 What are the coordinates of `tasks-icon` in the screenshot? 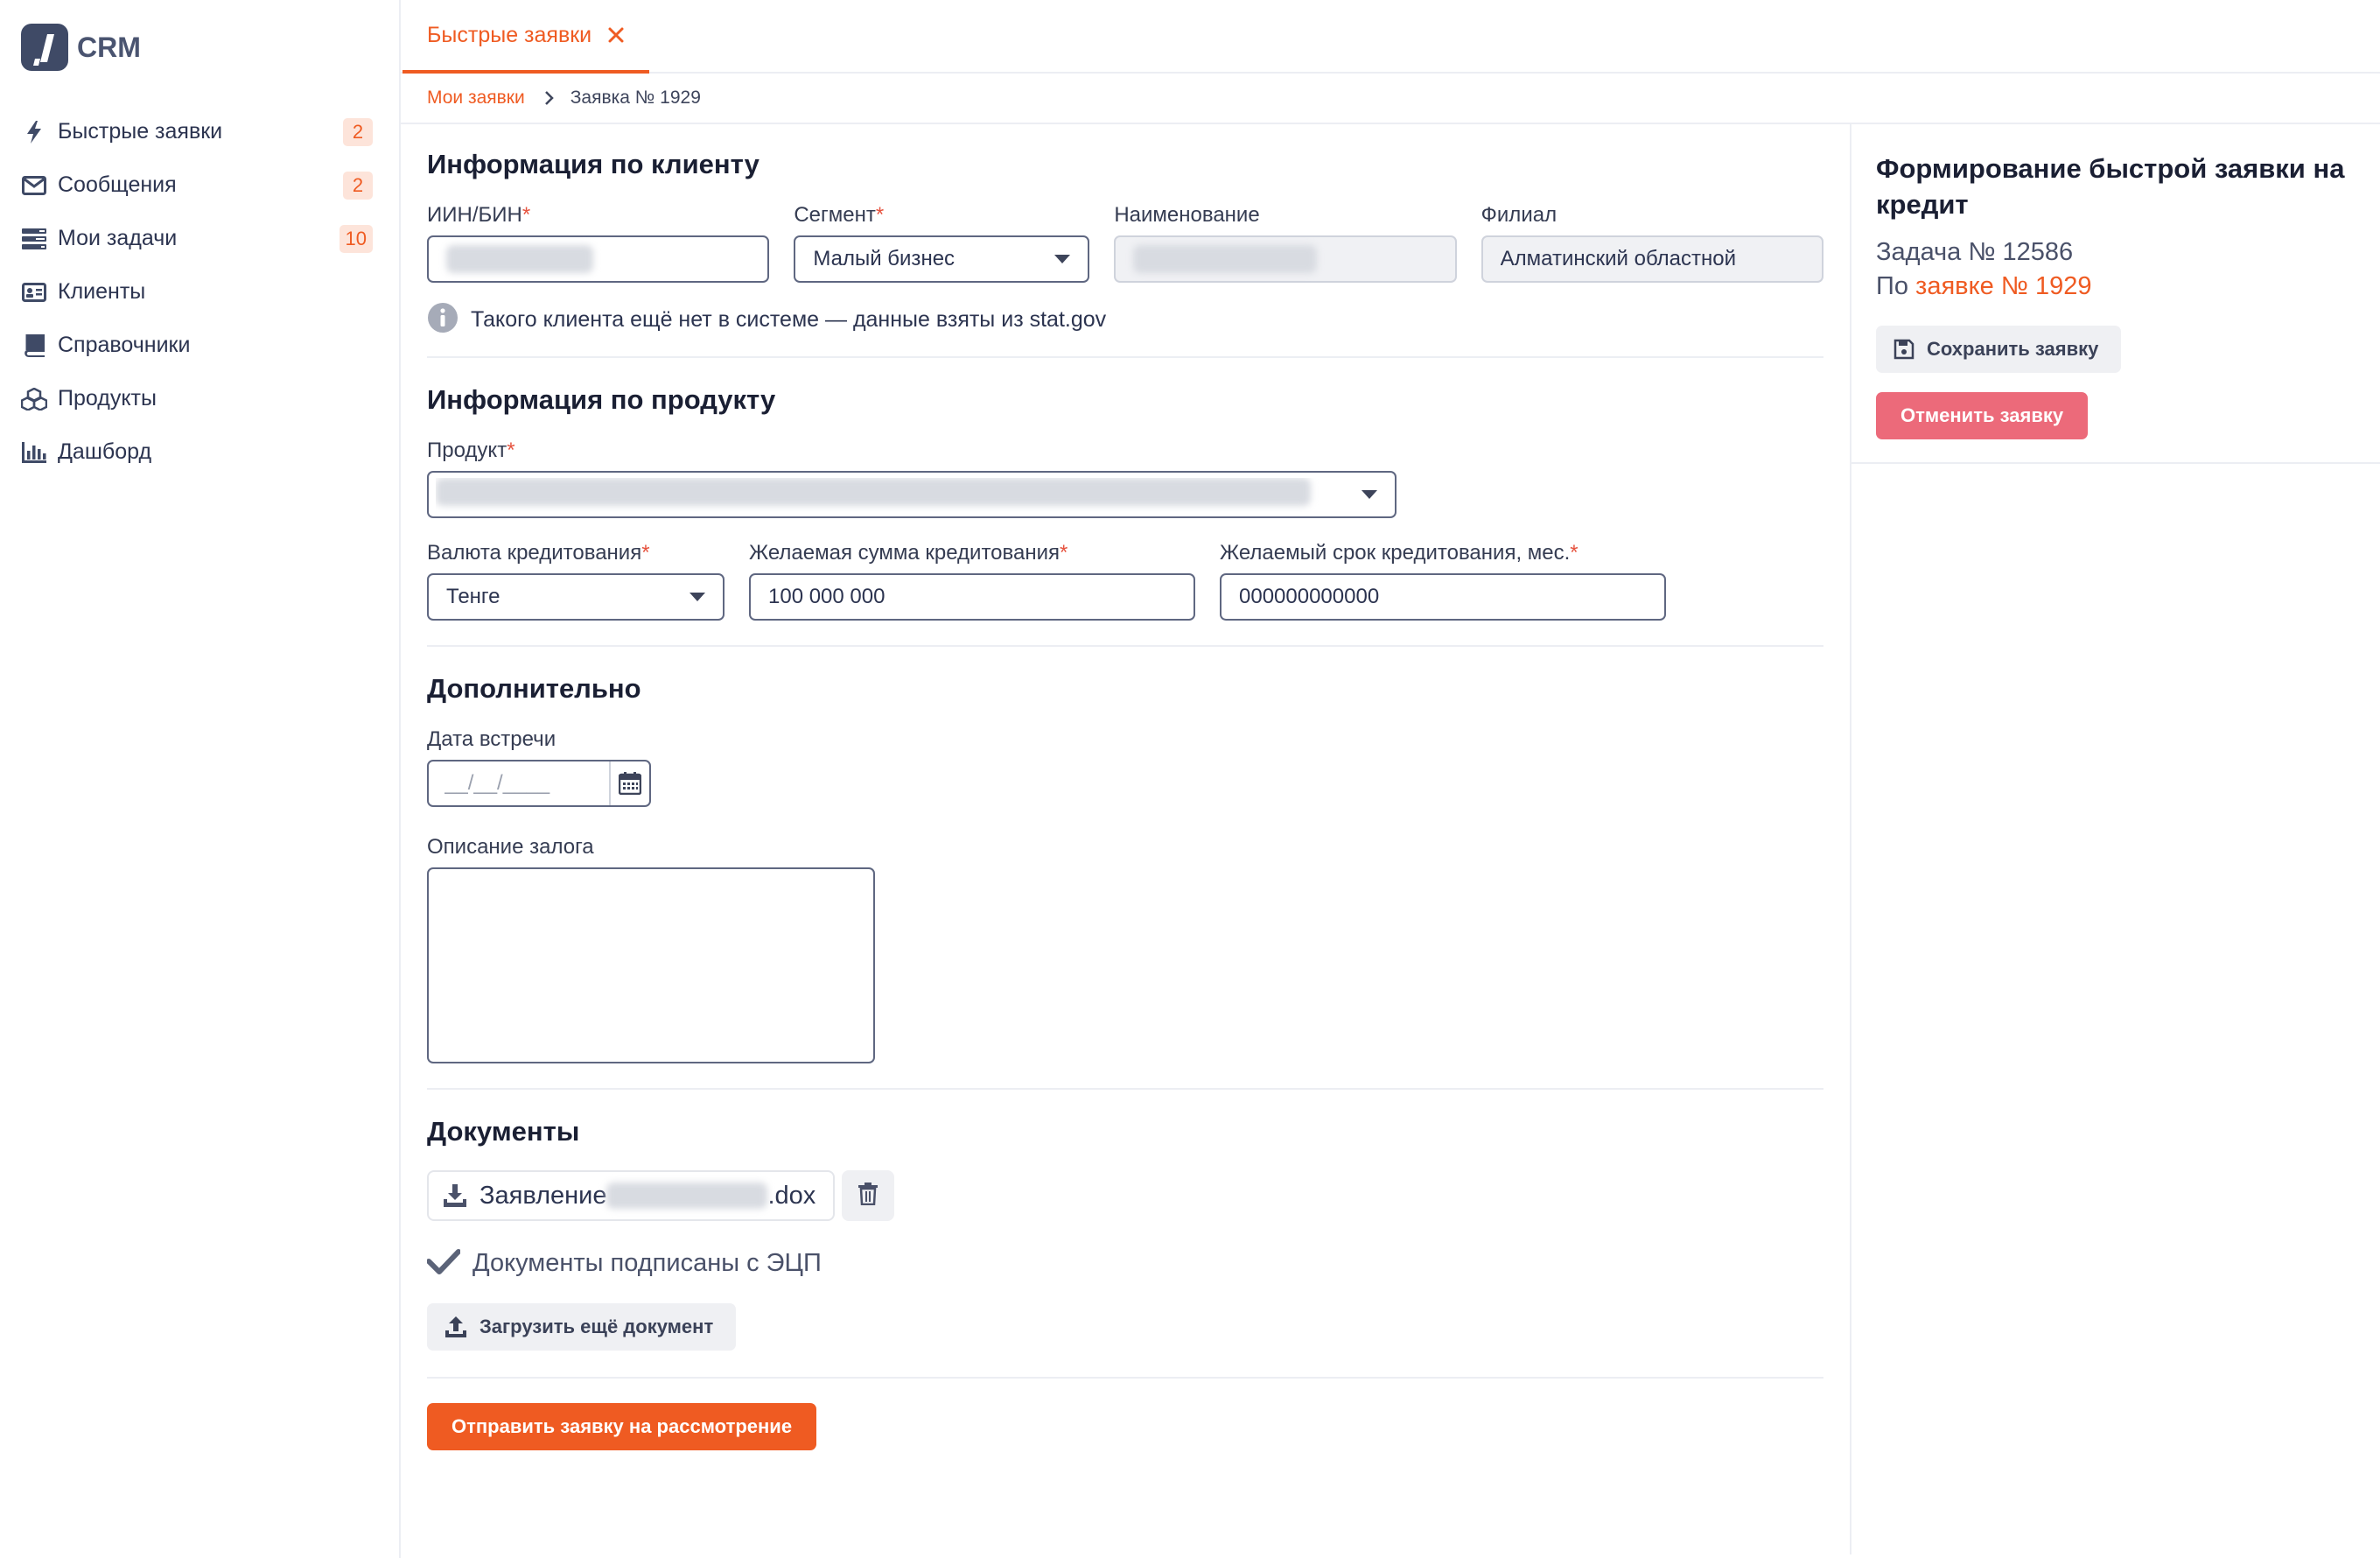 It's located at (34, 239).